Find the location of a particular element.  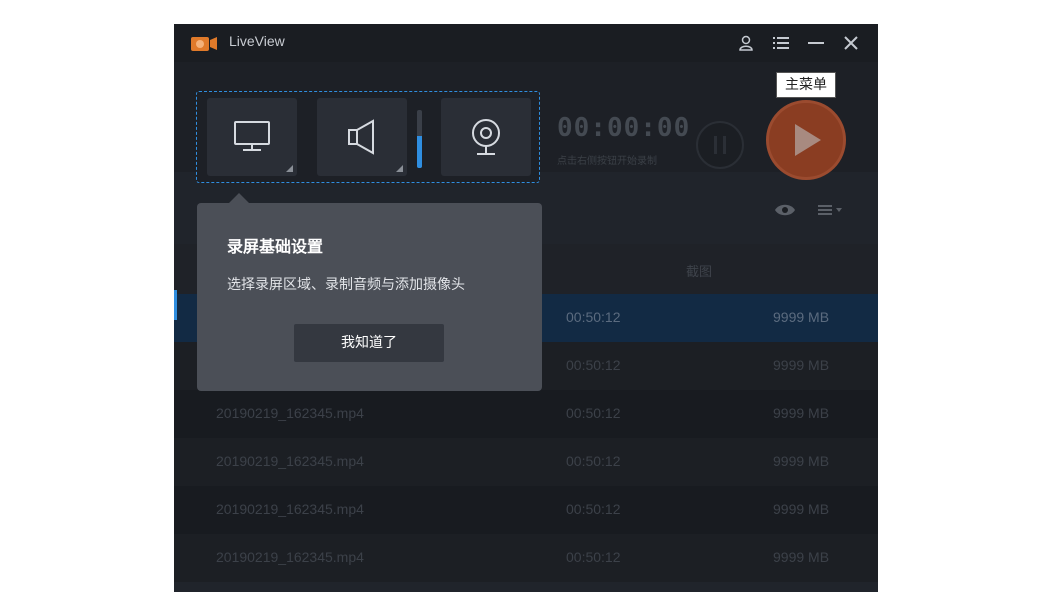

start-record-button is located at coordinates (806, 140).